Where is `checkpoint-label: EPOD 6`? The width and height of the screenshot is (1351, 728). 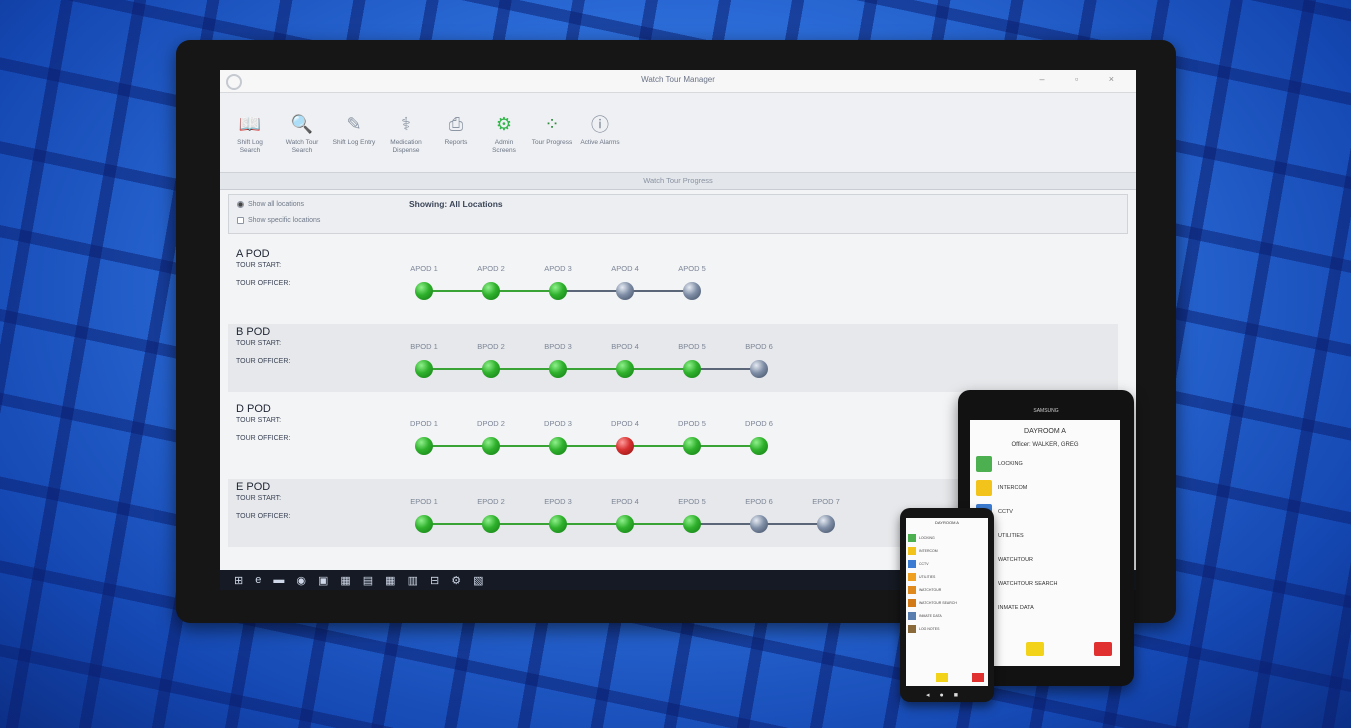 checkpoint-label: EPOD 6 is located at coordinates (759, 501).